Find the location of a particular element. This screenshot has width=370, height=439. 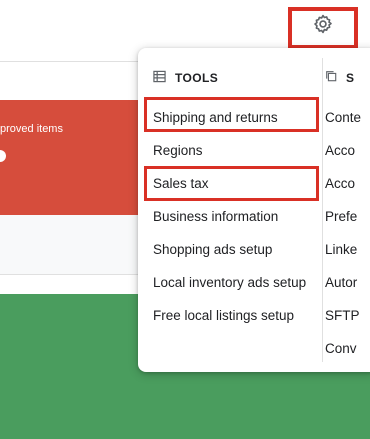

tools-section-title: TOOLS is located at coordinates (197, 78).